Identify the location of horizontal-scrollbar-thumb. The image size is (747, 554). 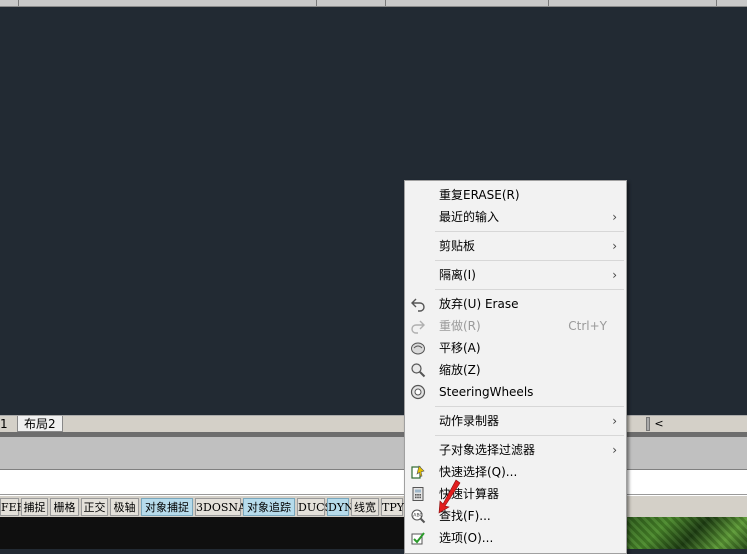
(648, 424).